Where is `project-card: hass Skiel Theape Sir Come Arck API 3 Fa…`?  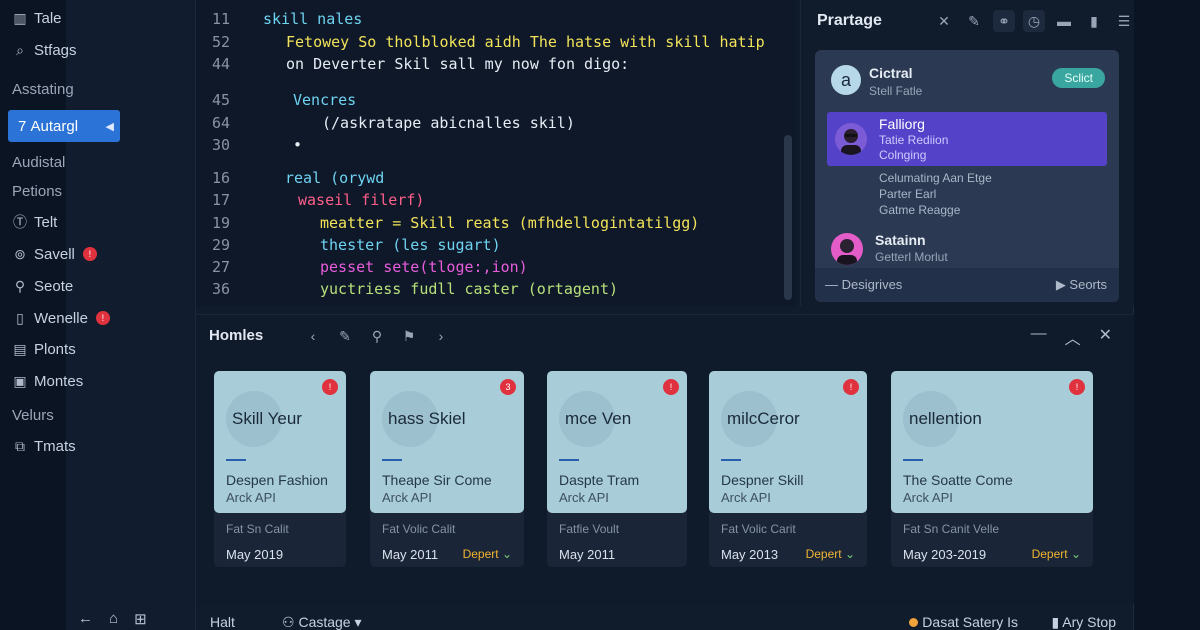
project-card: hass Skiel Theape Sir Come Arck API 3 Fa… is located at coordinates (447, 469).